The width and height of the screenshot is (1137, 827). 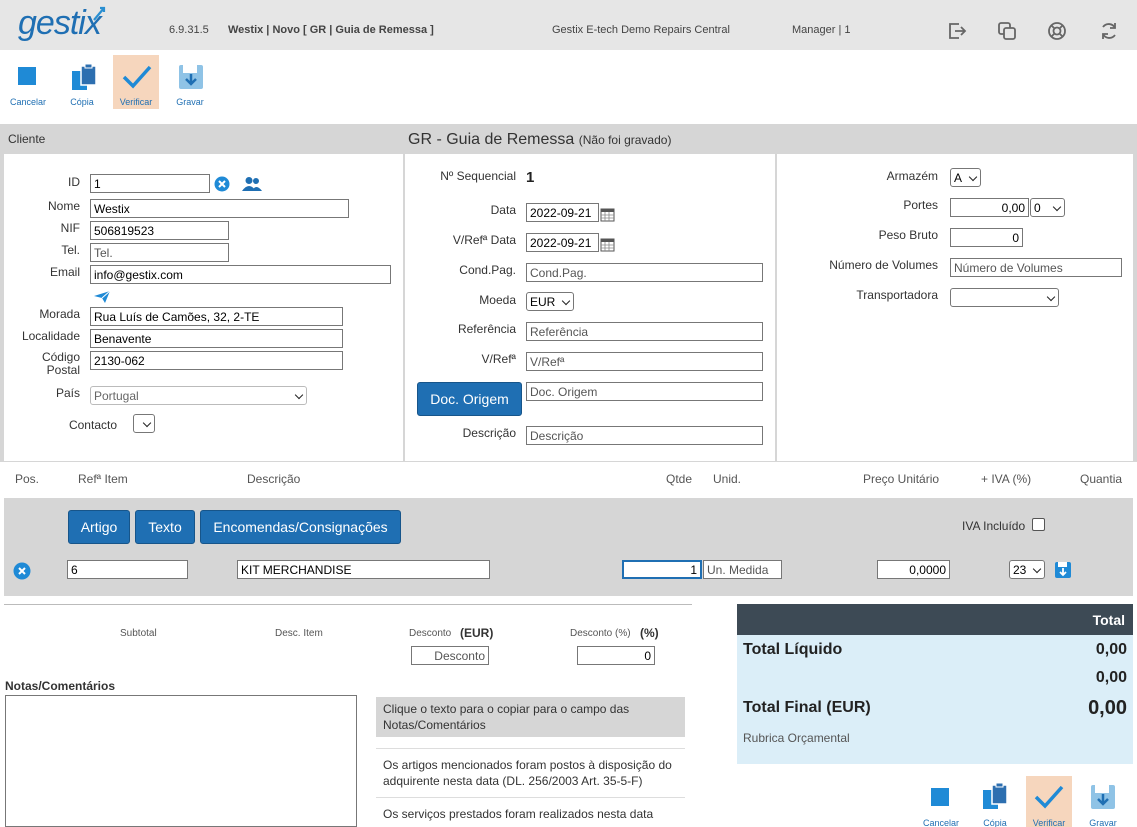 What do you see at coordinates (562, 242) in the screenshot?
I see `vref-date-input: 2022-09-21` at bounding box center [562, 242].